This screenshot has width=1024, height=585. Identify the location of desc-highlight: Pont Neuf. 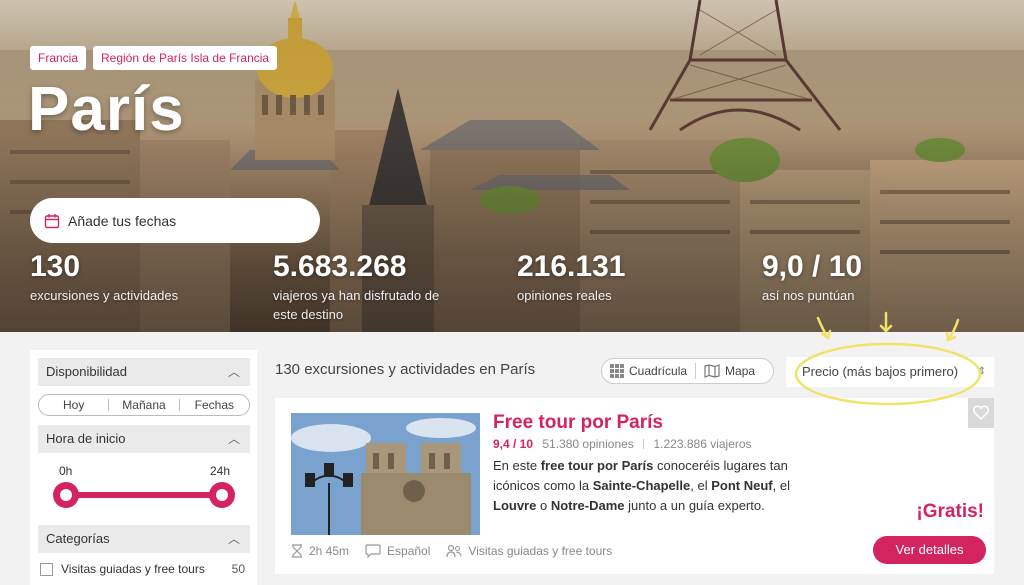
(742, 485).